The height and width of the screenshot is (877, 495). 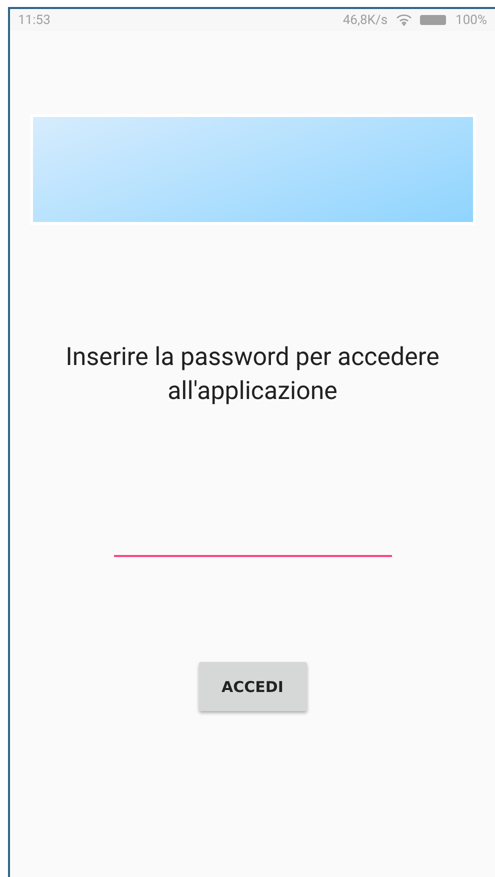 I want to click on battery-level: 100%, so click(x=471, y=20).